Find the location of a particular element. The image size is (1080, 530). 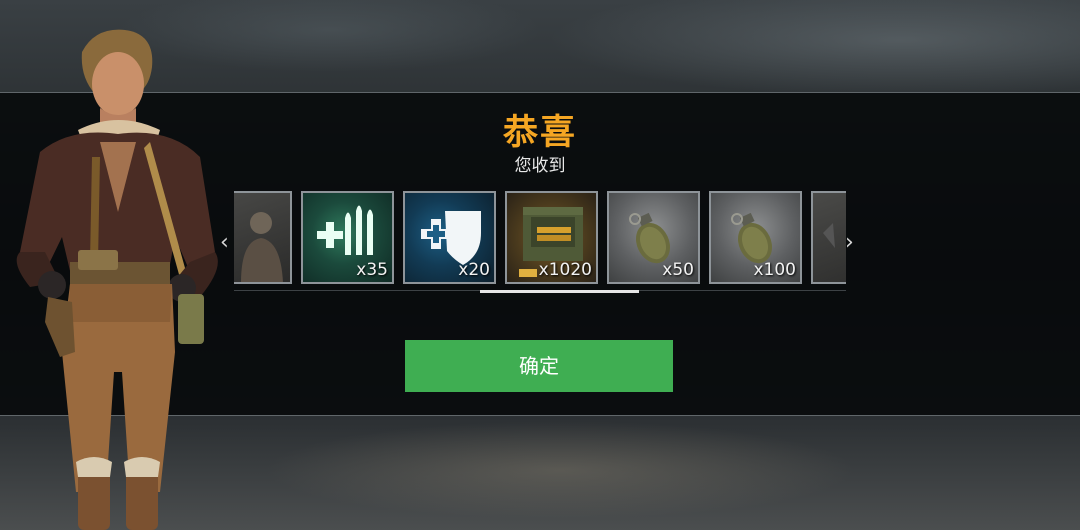

reward-quantity: x50 is located at coordinates (678, 270).